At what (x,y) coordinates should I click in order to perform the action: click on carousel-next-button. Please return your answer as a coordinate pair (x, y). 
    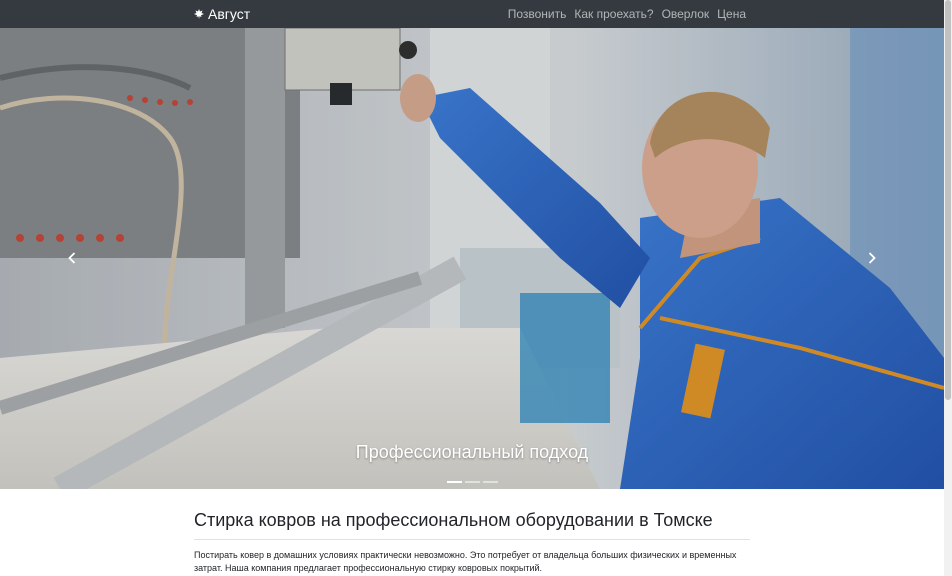
    Looking at the image, I should click on (872, 258).